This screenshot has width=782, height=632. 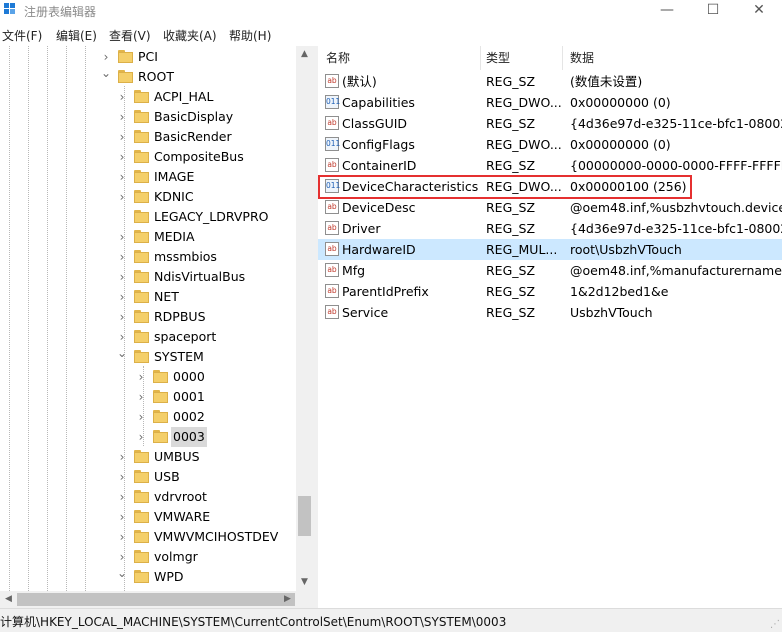 What do you see at coordinates (550, 249) in the screenshot?
I see `value-row: ab HardwareID REG_MUL... root\UsbzhVTouch` at bounding box center [550, 249].